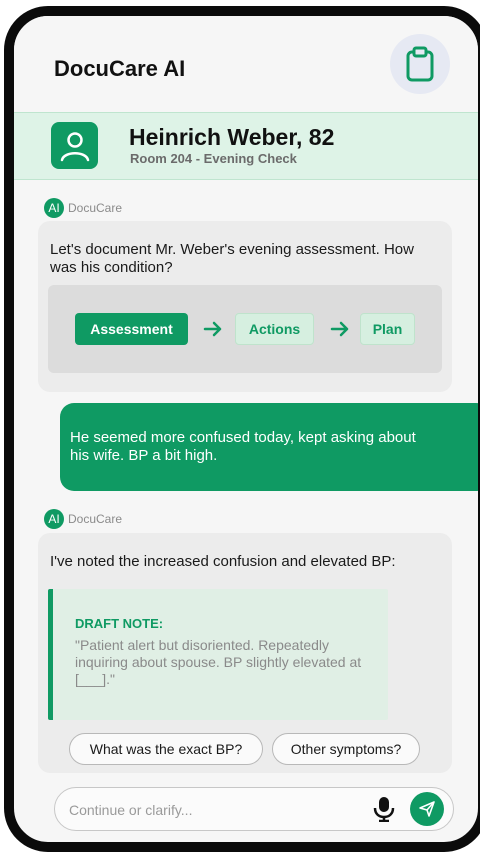 Image resolution: width=480 pixels, height=852 pixels. I want to click on patient-avatar, so click(74, 145).